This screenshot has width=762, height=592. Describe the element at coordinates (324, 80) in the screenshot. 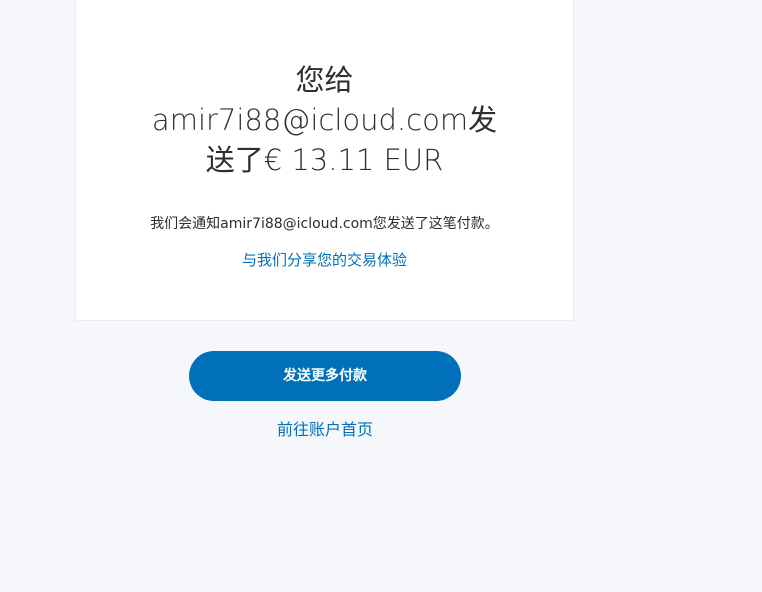

I see `headline-line-1: 您给` at that location.